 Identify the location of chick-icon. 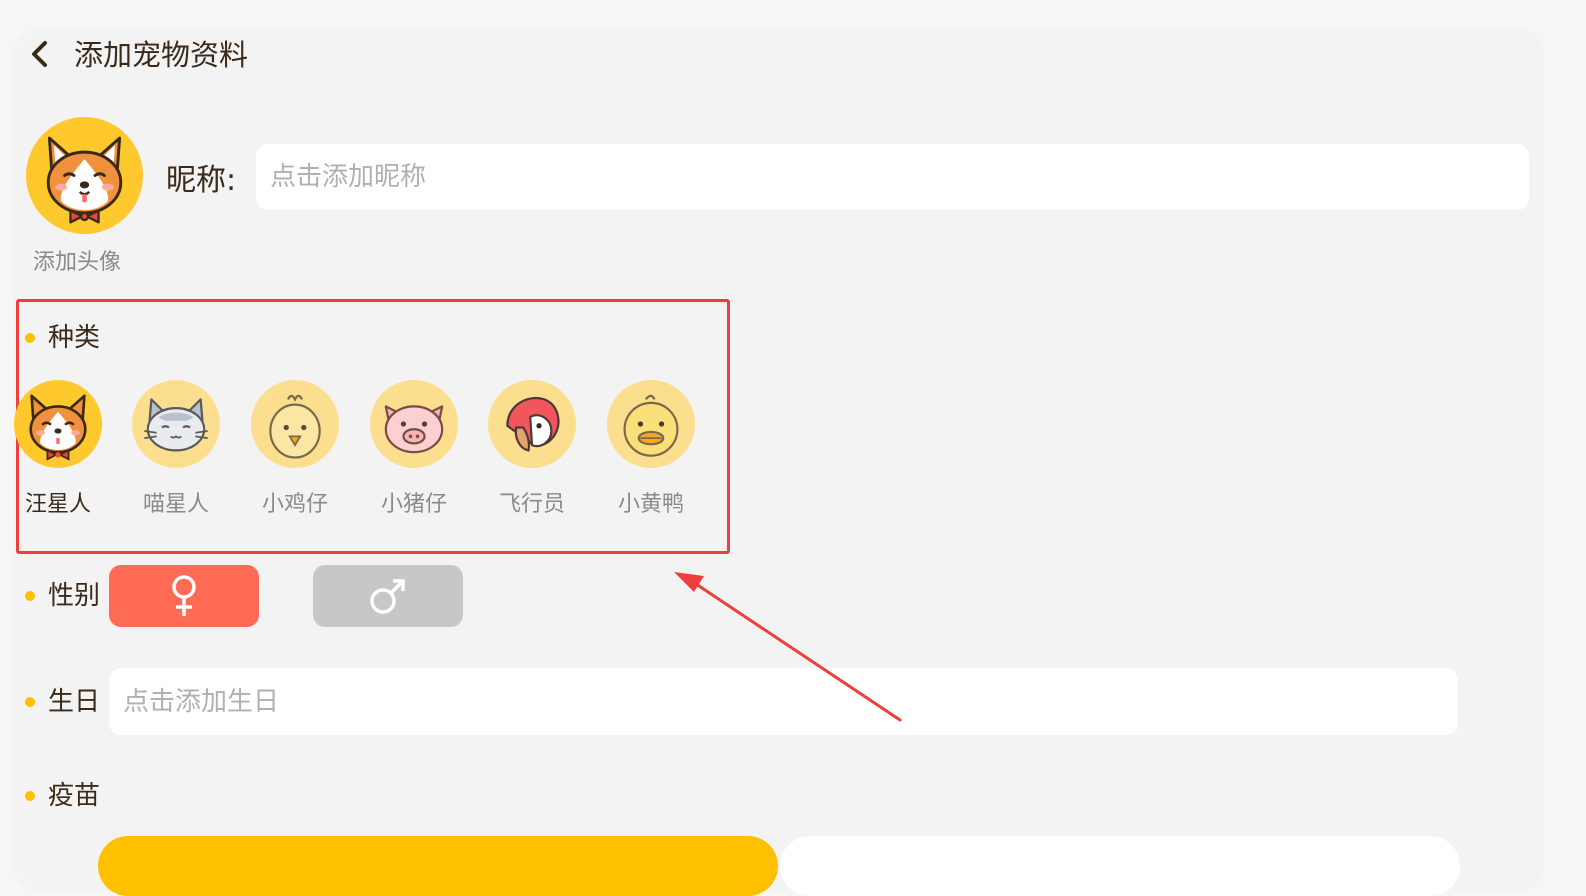
(295, 424).